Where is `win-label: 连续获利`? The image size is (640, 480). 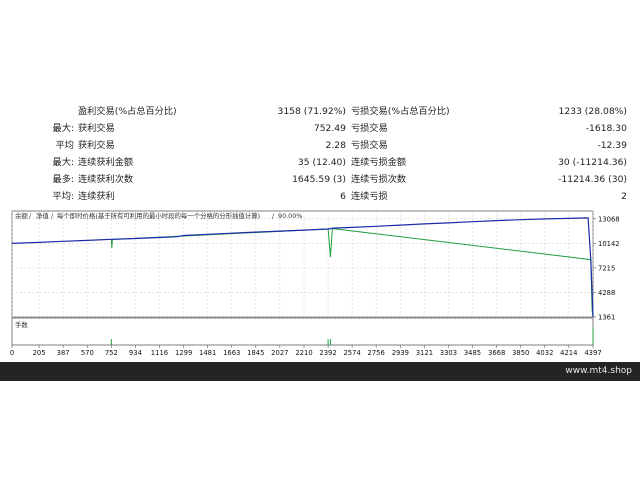 win-label: 连续获利 is located at coordinates (96, 196).